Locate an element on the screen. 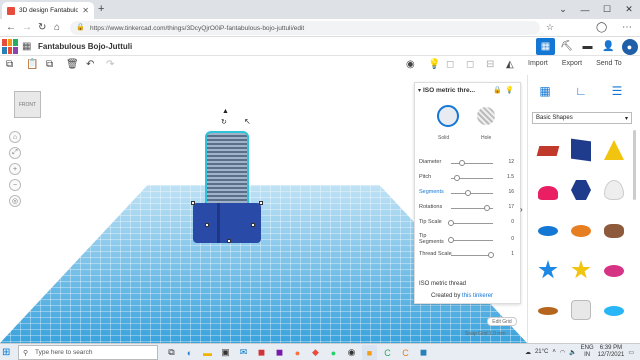  send-to-button: Send To is located at coordinates (609, 63).